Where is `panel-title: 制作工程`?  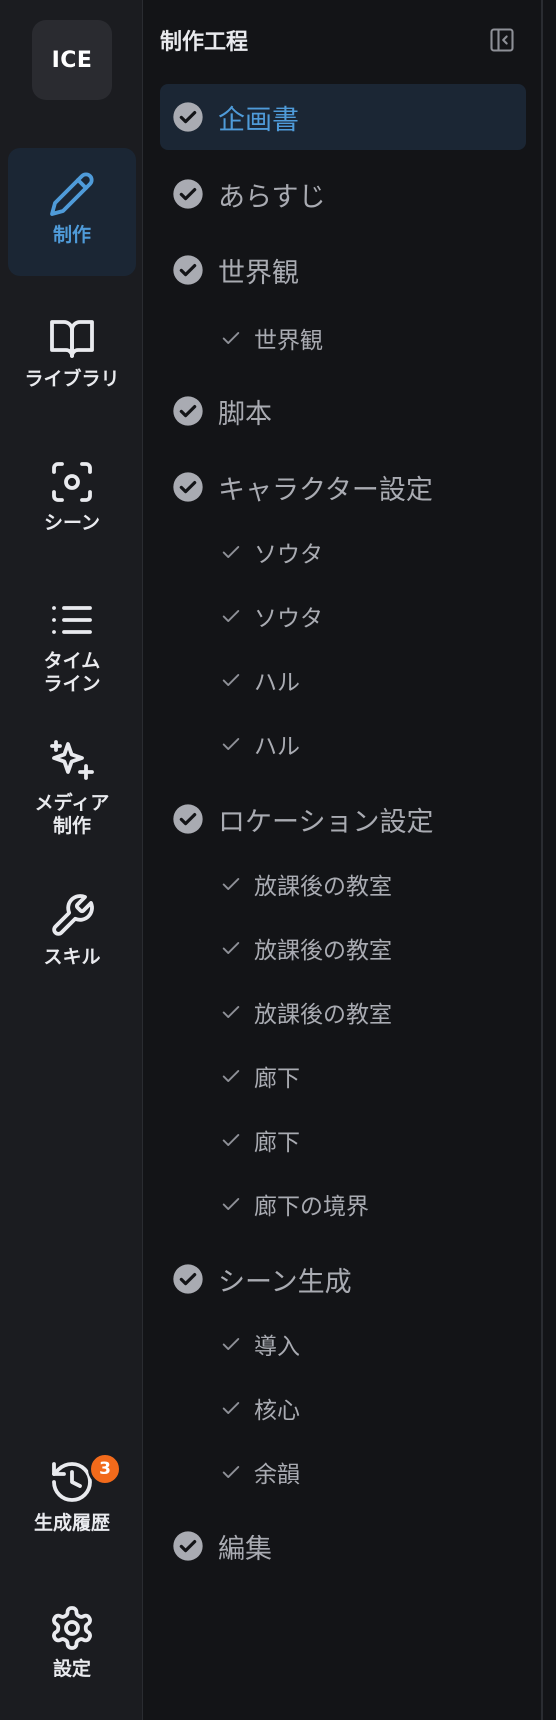
panel-title: 制作工程 is located at coordinates (204, 42).